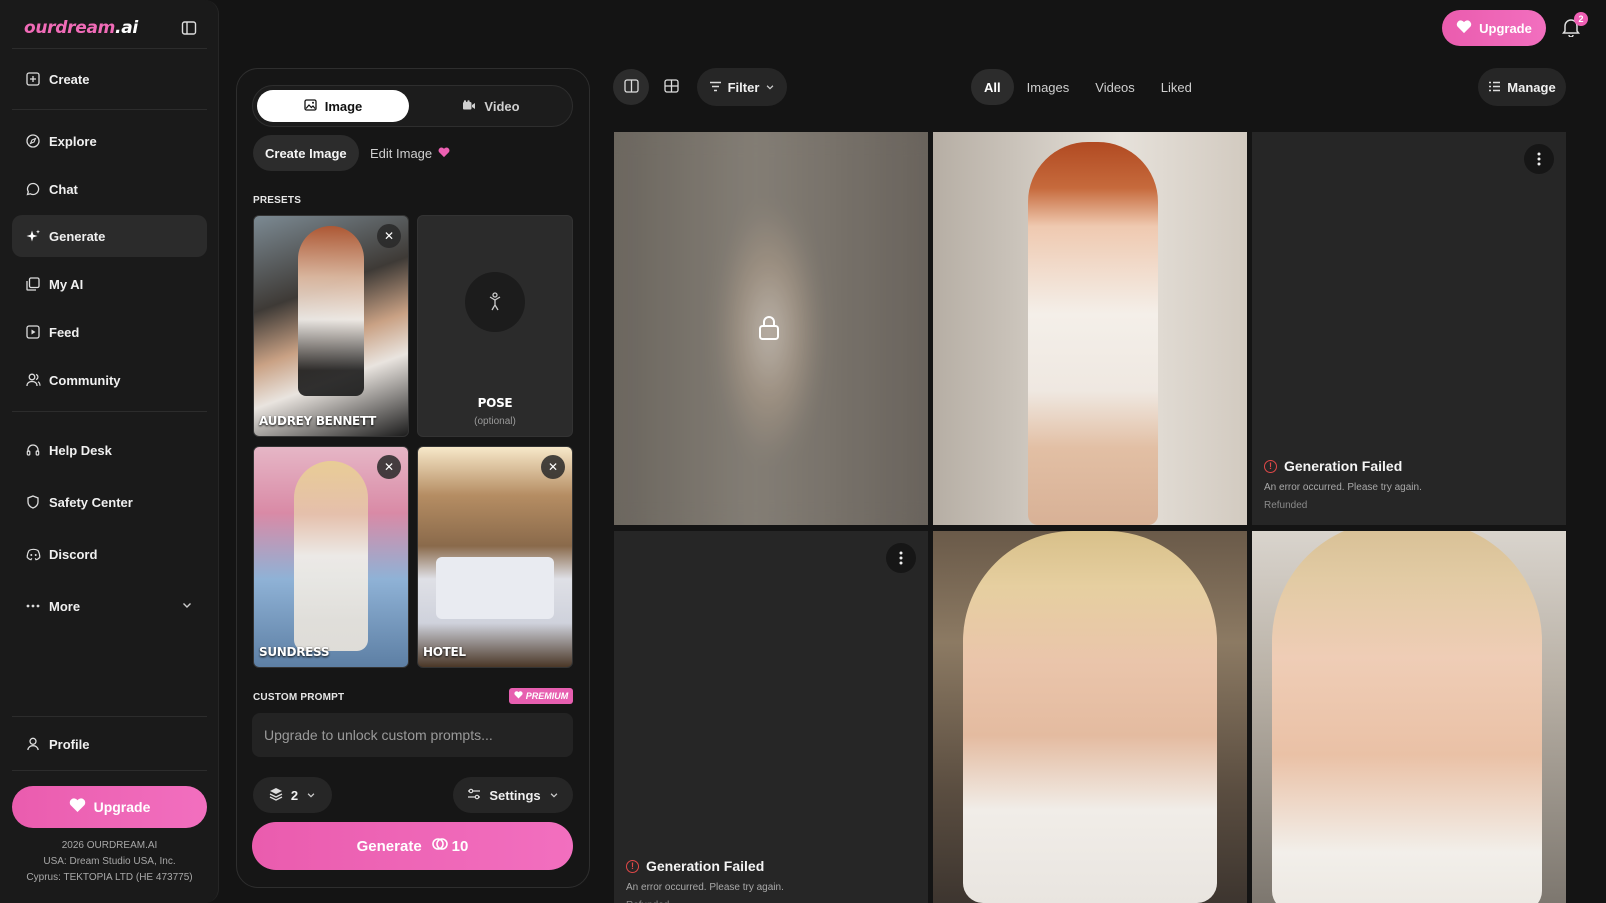  I want to click on tab-label: Video, so click(502, 106).